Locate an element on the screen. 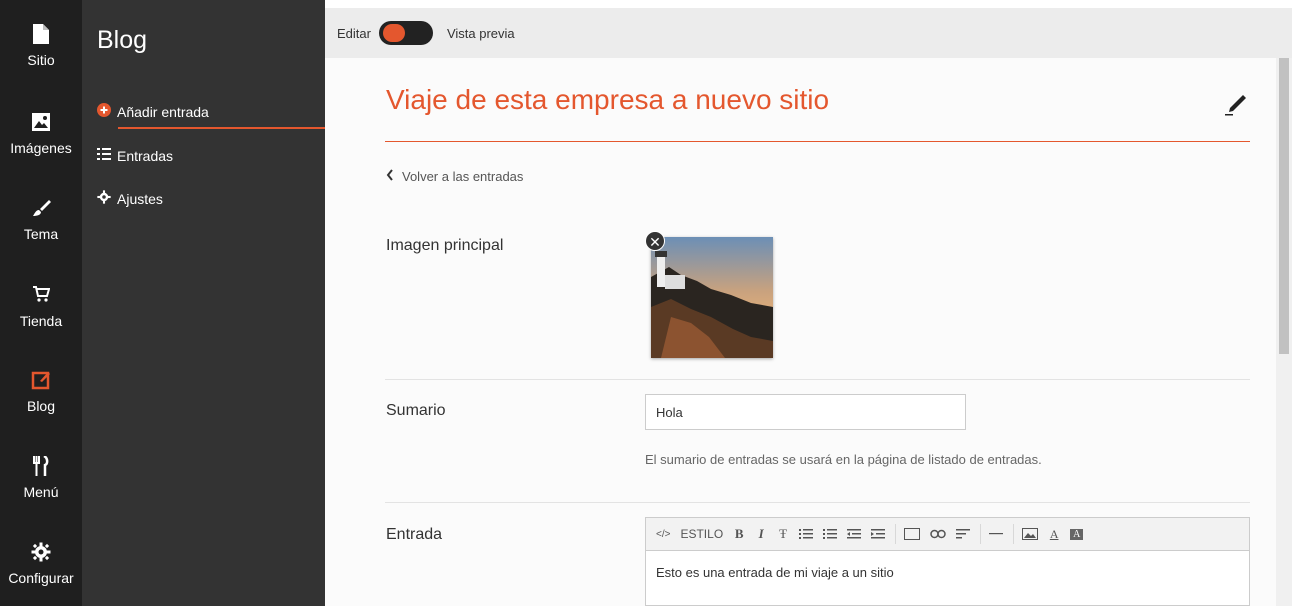 The height and width of the screenshot is (606, 1292). horizontal-rule-button is located at coordinates (996, 534).